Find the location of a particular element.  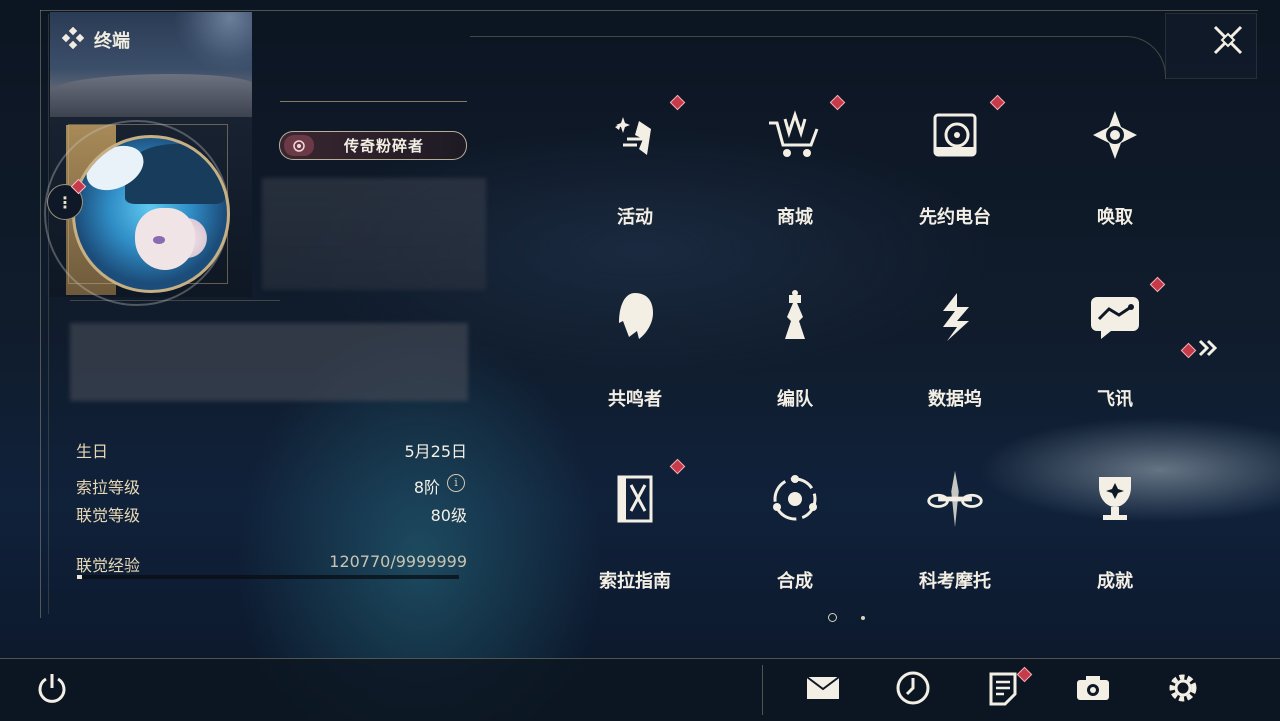

double-chevron-right-icon is located at coordinates (1208, 350).